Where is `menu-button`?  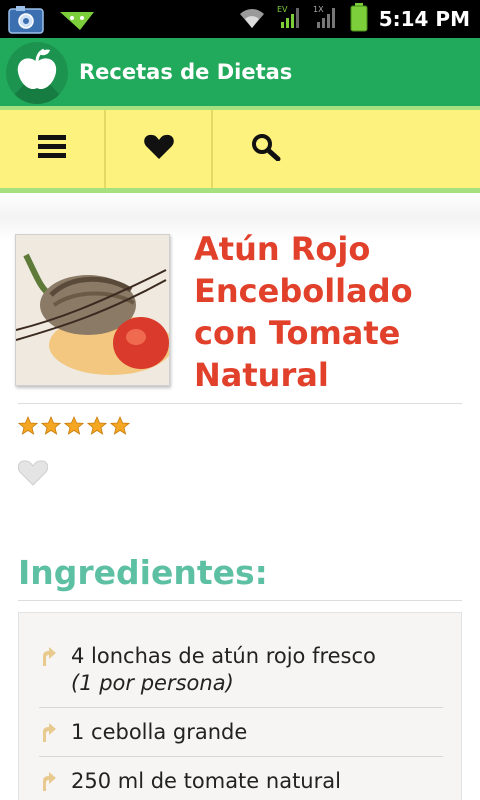 menu-button is located at coordinates (53, 149).